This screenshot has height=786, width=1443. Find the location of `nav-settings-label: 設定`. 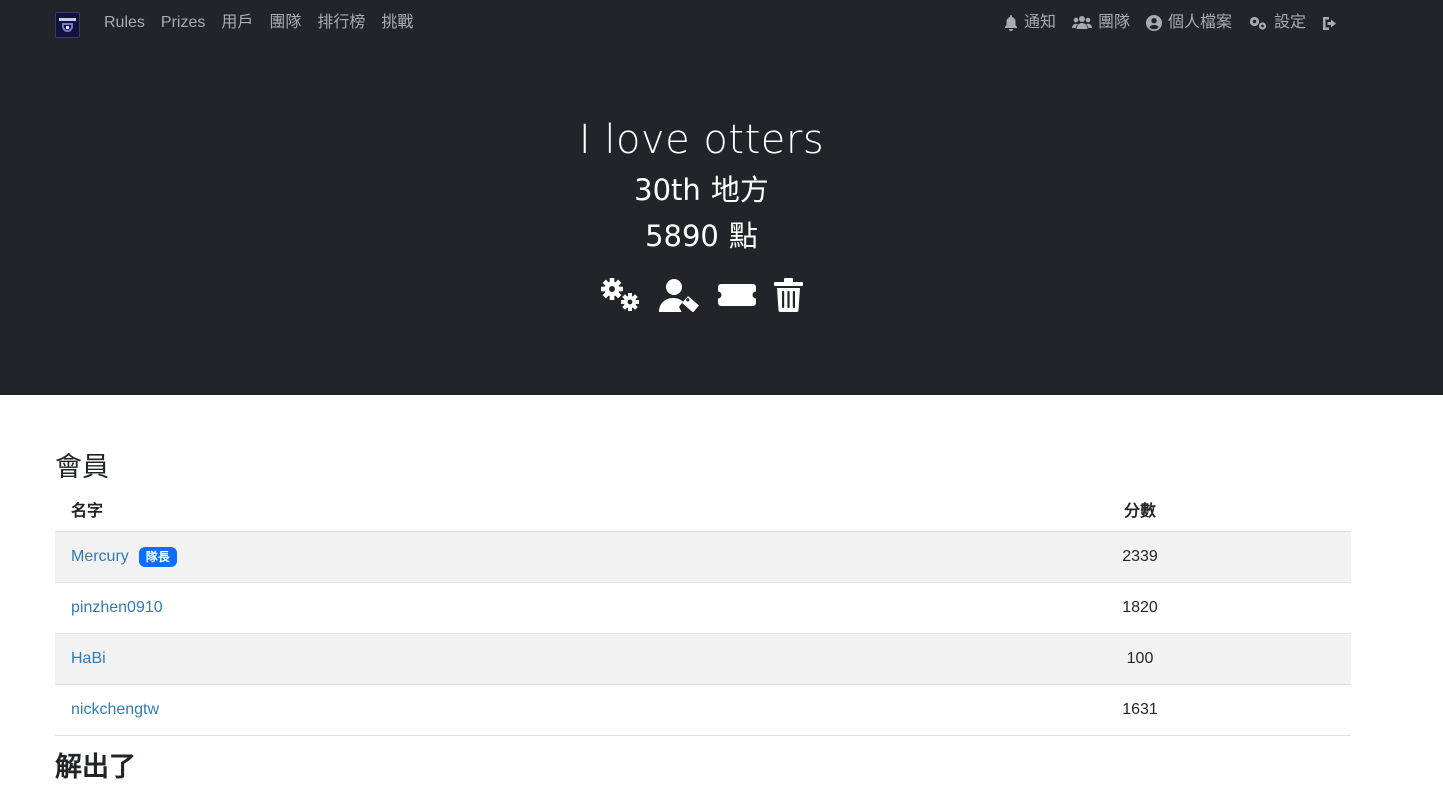

nav-settings-label: 設定 is located at coordinates (1289, 22).